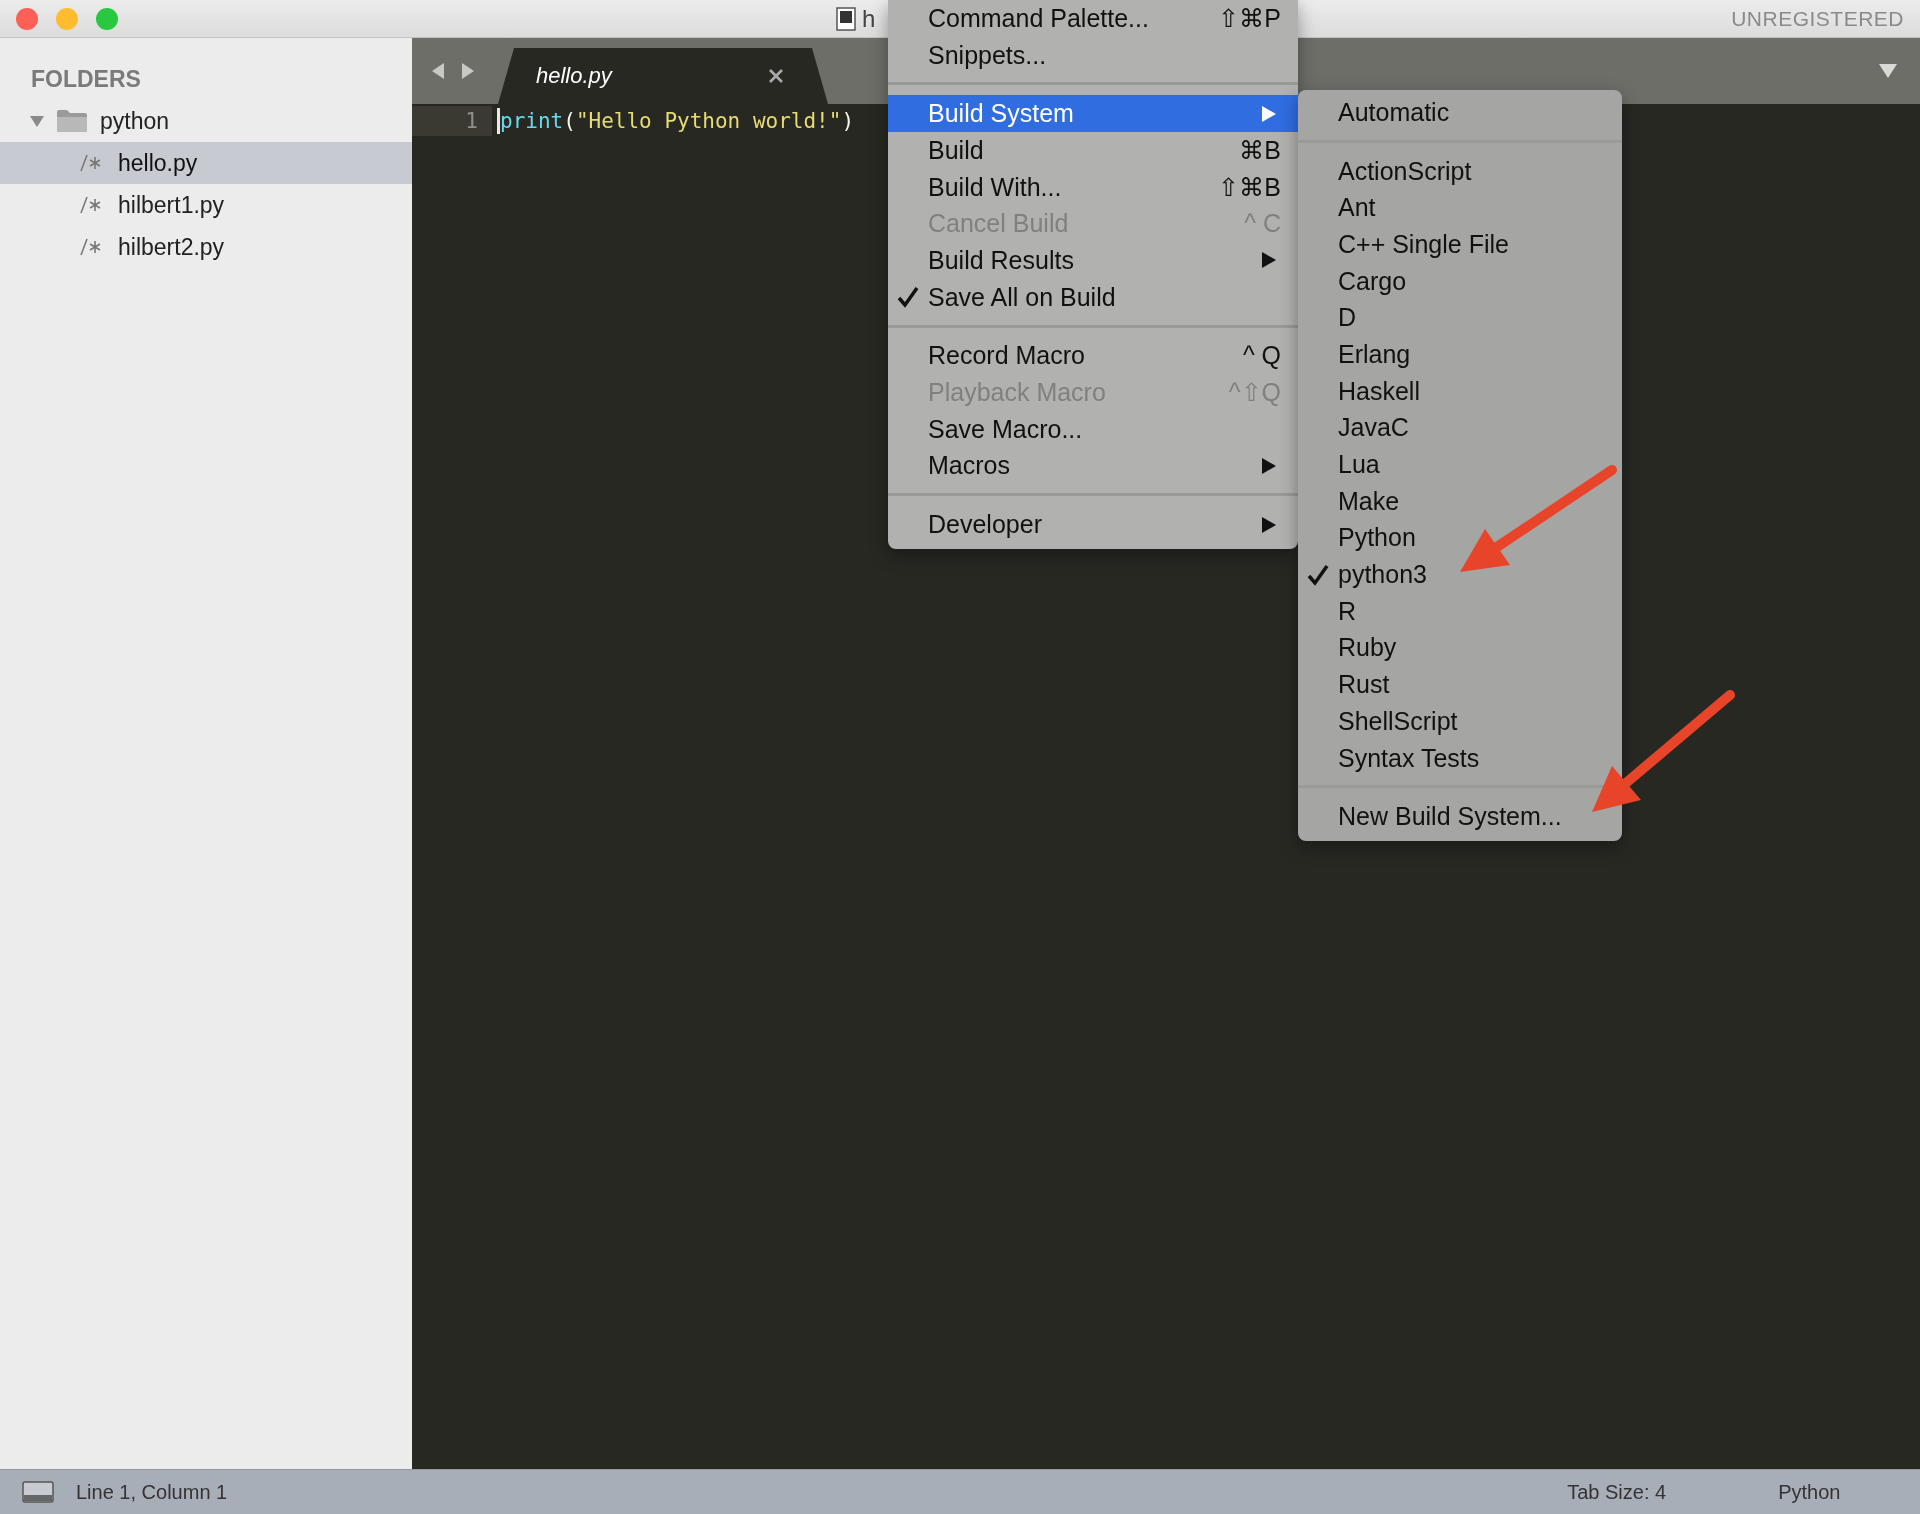 The height and width of the screenshot is (1514, 1920). What do you see at coordinates (1460, 464) in the screenshot?
I see `menu-item: Lua` at bounding box center [1460, 464].